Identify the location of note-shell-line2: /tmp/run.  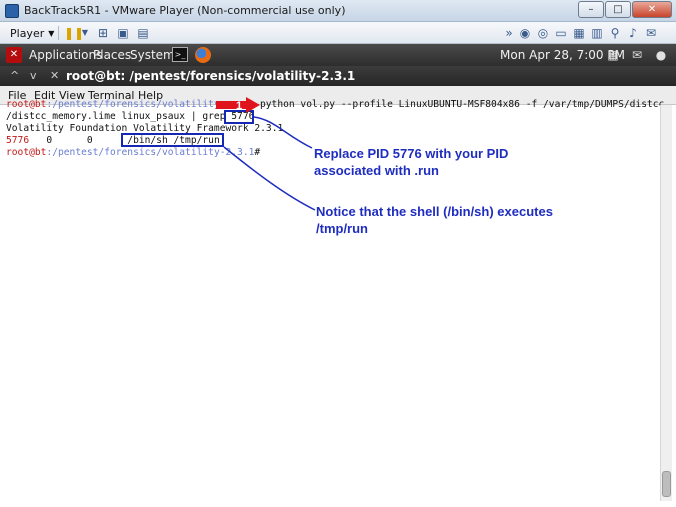
(342, 228).